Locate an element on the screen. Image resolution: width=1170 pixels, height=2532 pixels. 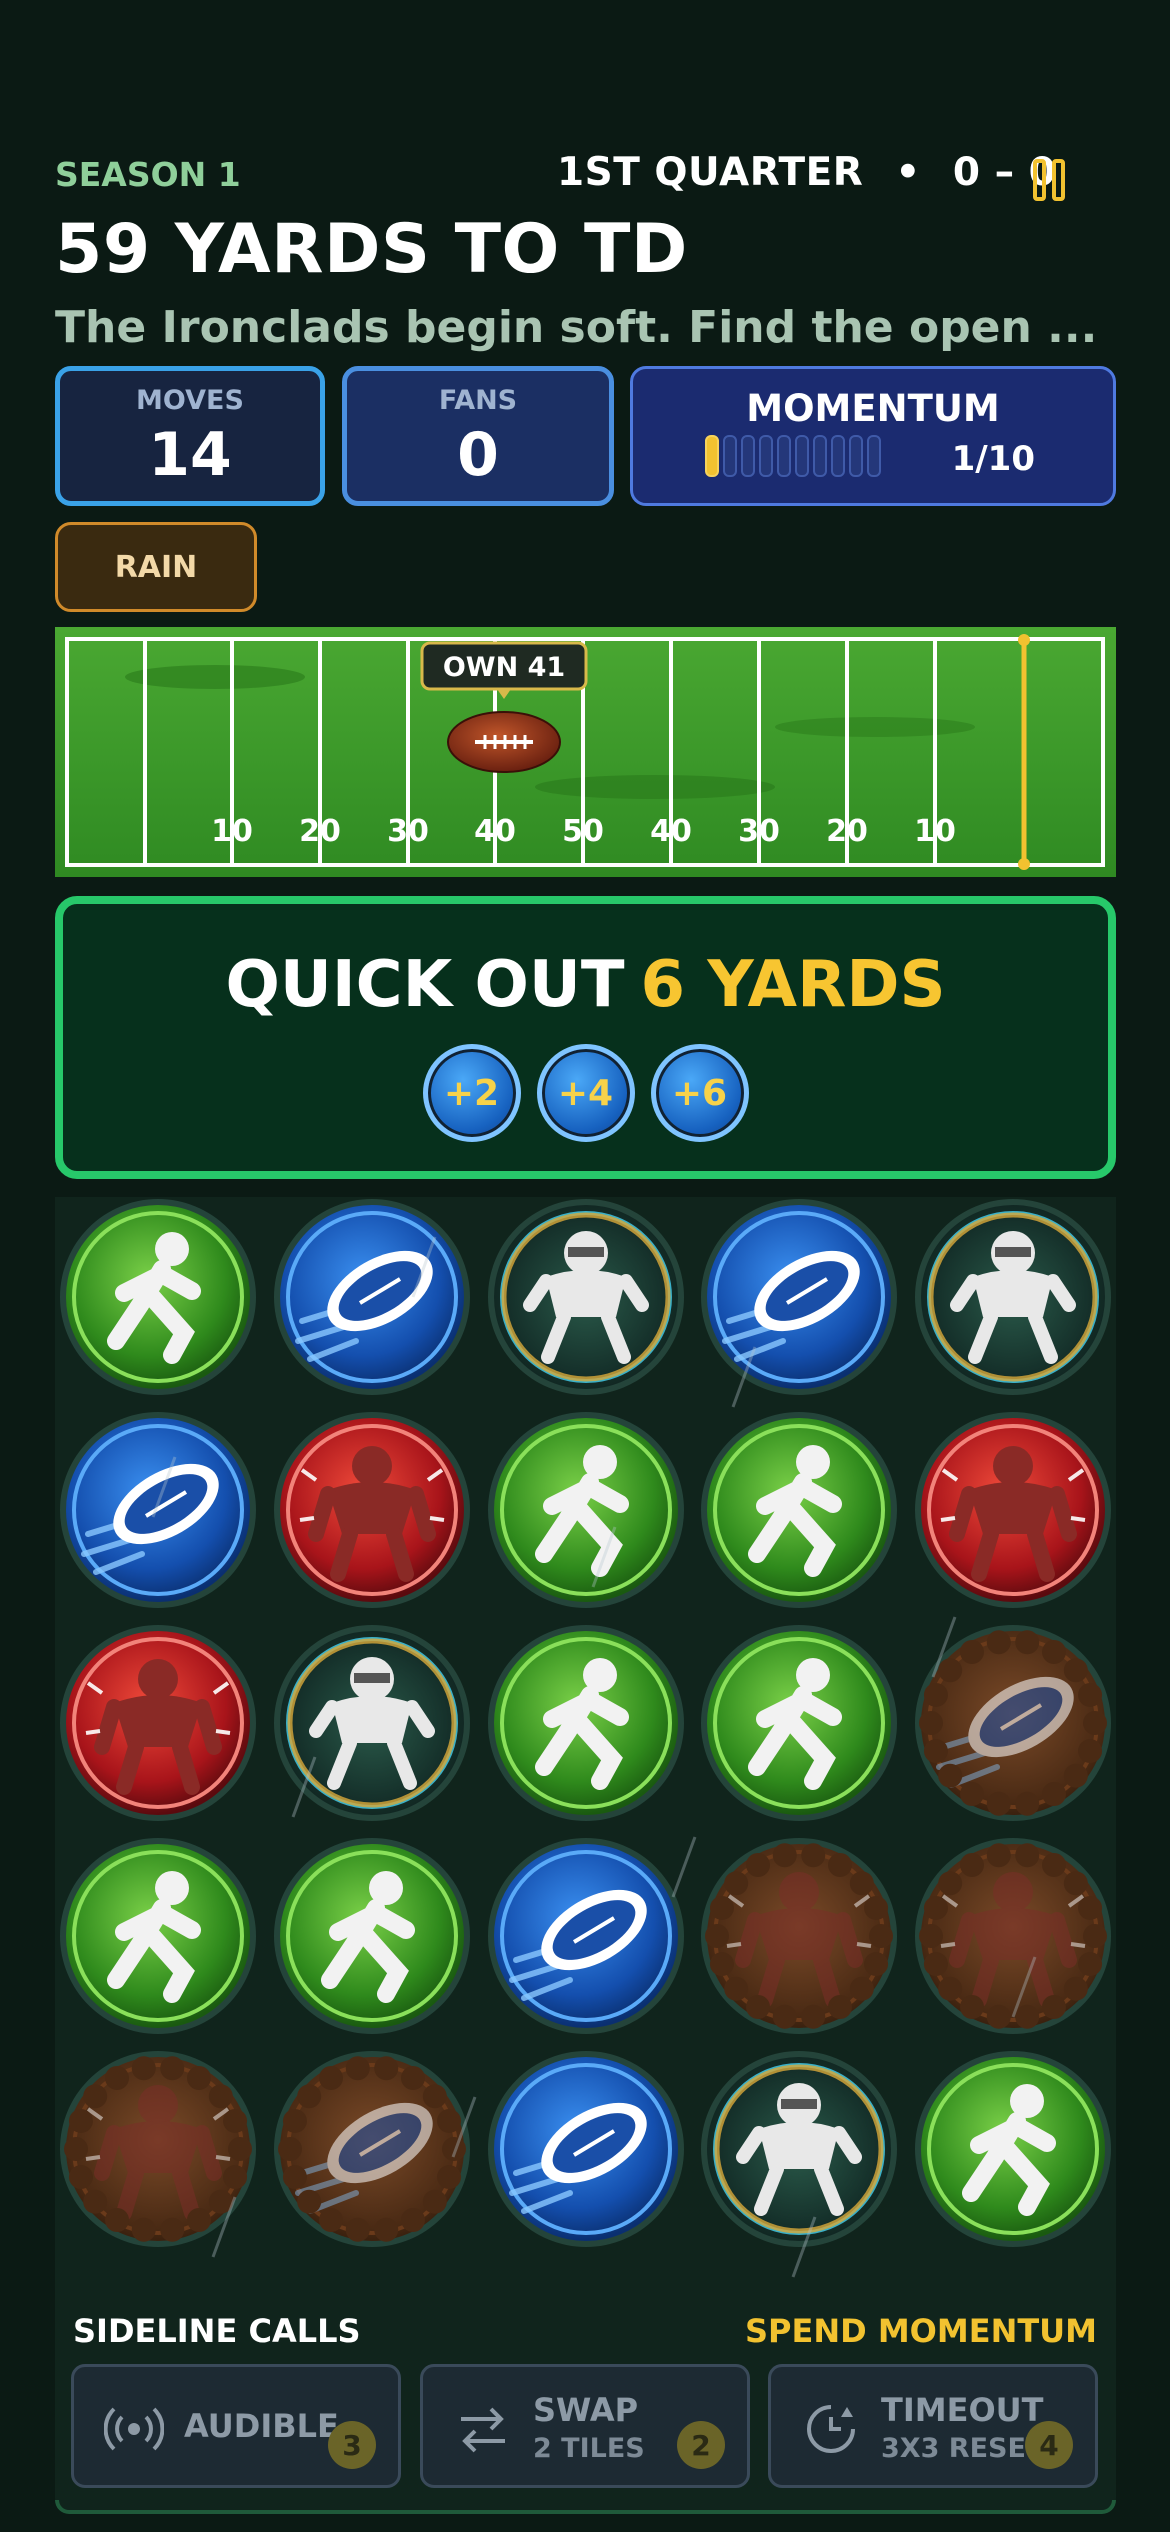
audible-label: AUDIBLE is located at coordinates (261, 2426).